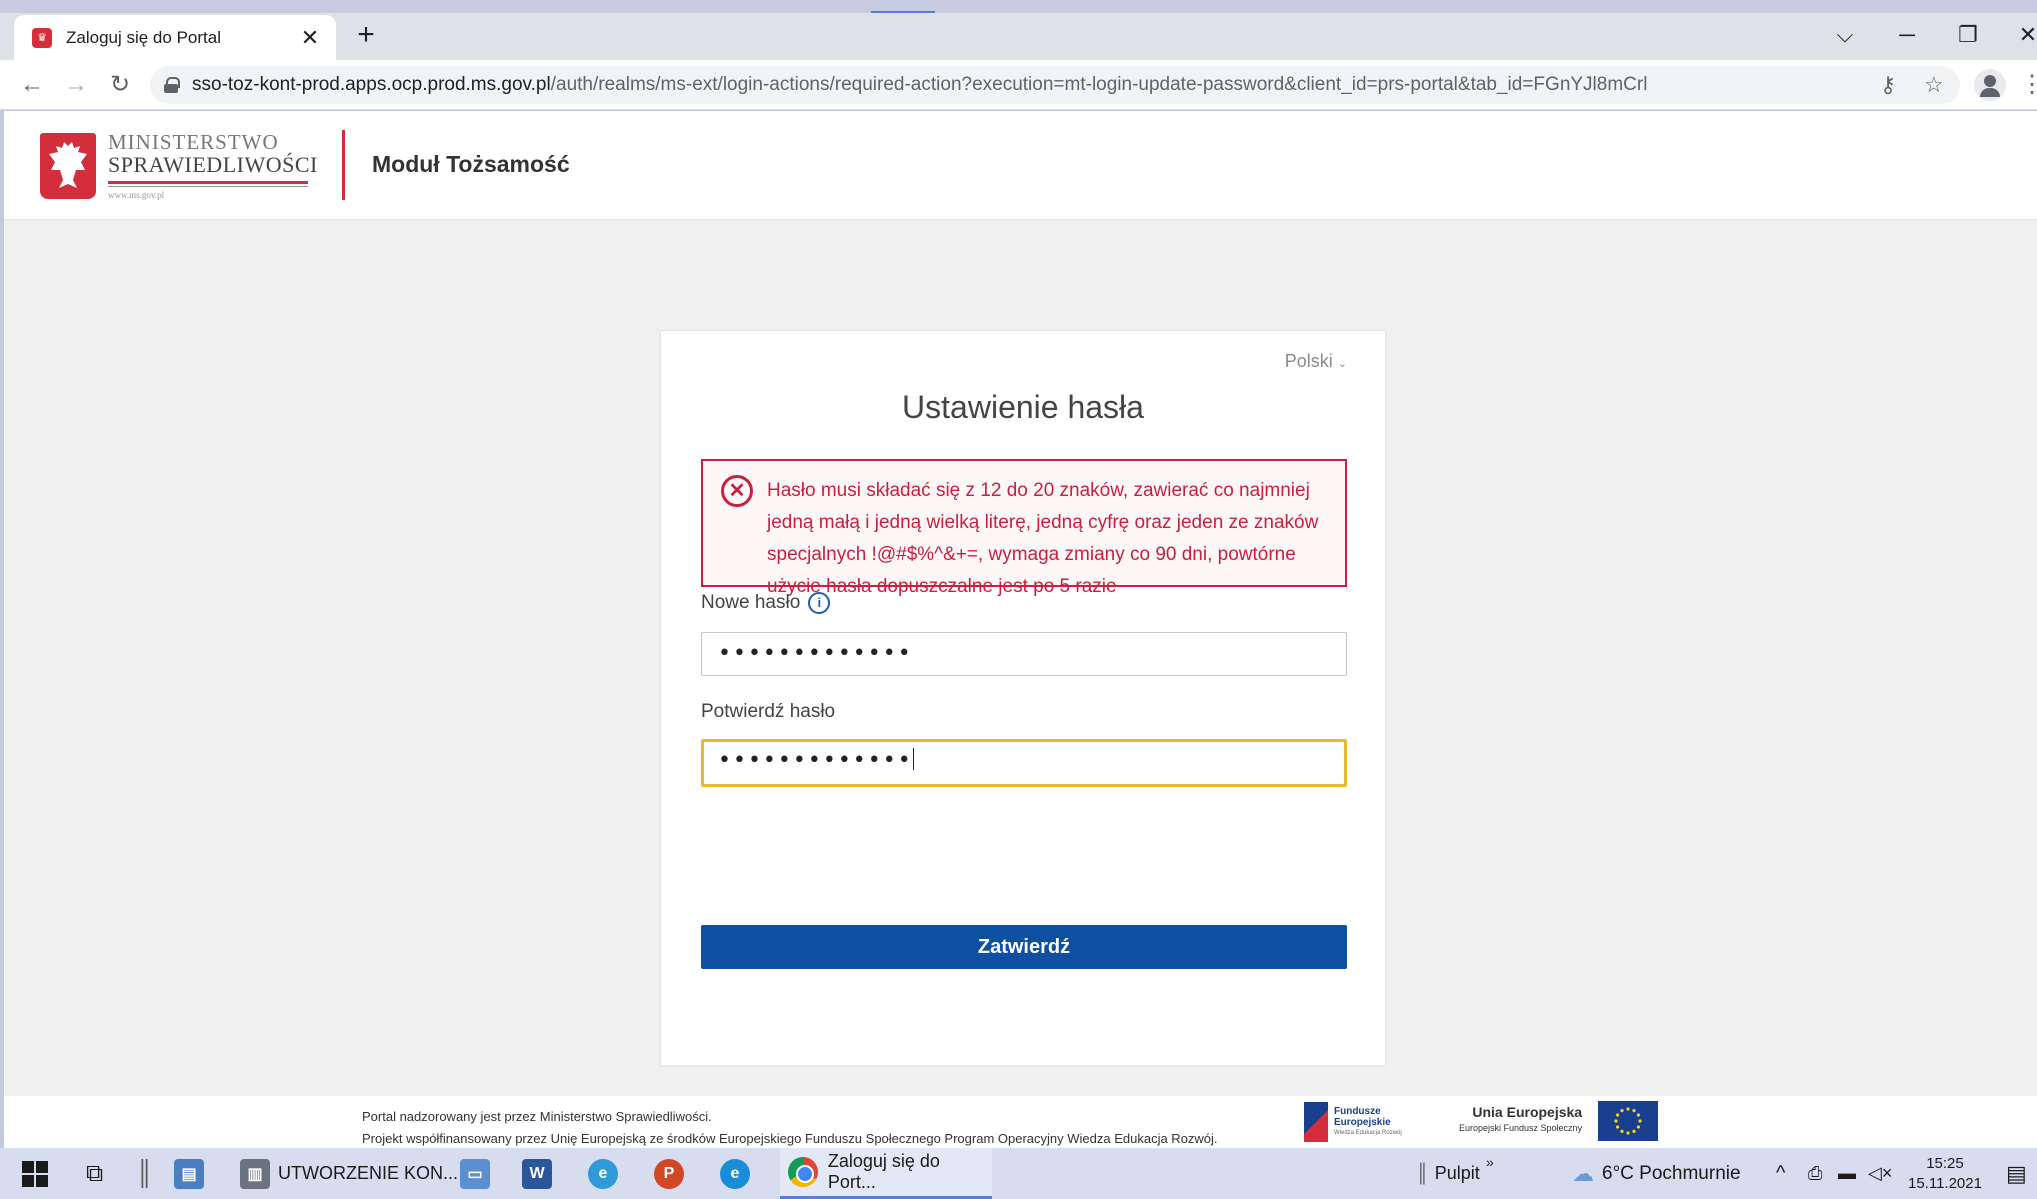  I want to click on new-tab-icon: +, so click(366, 35).